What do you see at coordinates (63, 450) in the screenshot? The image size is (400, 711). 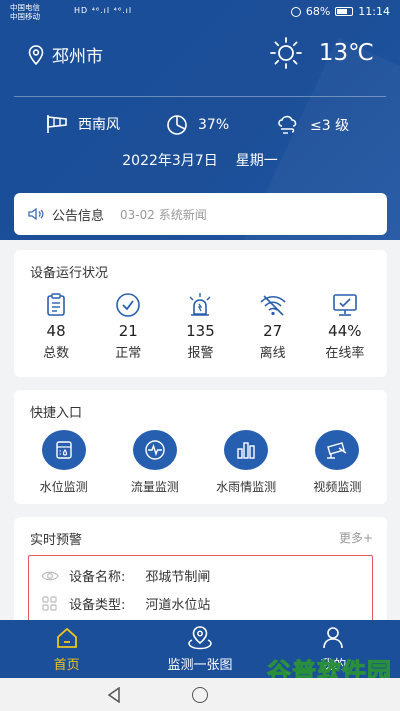 I see `water-level-icon` at bounding box center [63, 450].